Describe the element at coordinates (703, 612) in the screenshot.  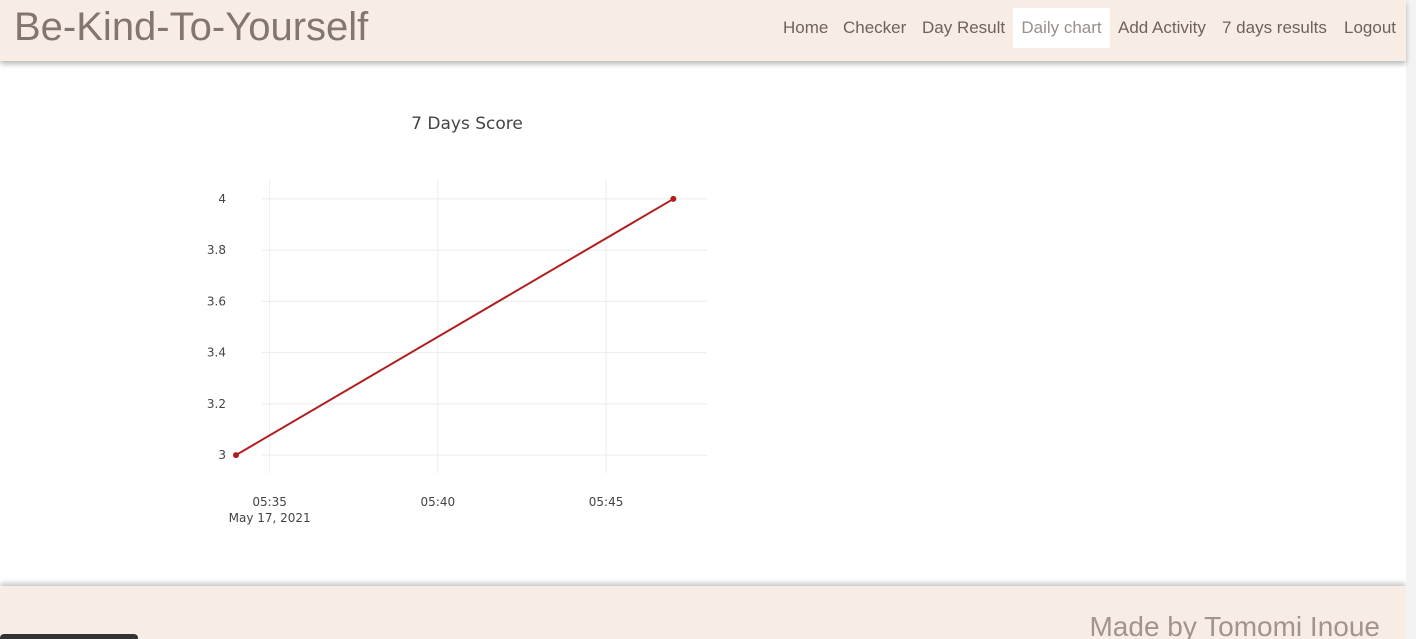
I see `footer: Made by Tomomi Inoue` at that location.